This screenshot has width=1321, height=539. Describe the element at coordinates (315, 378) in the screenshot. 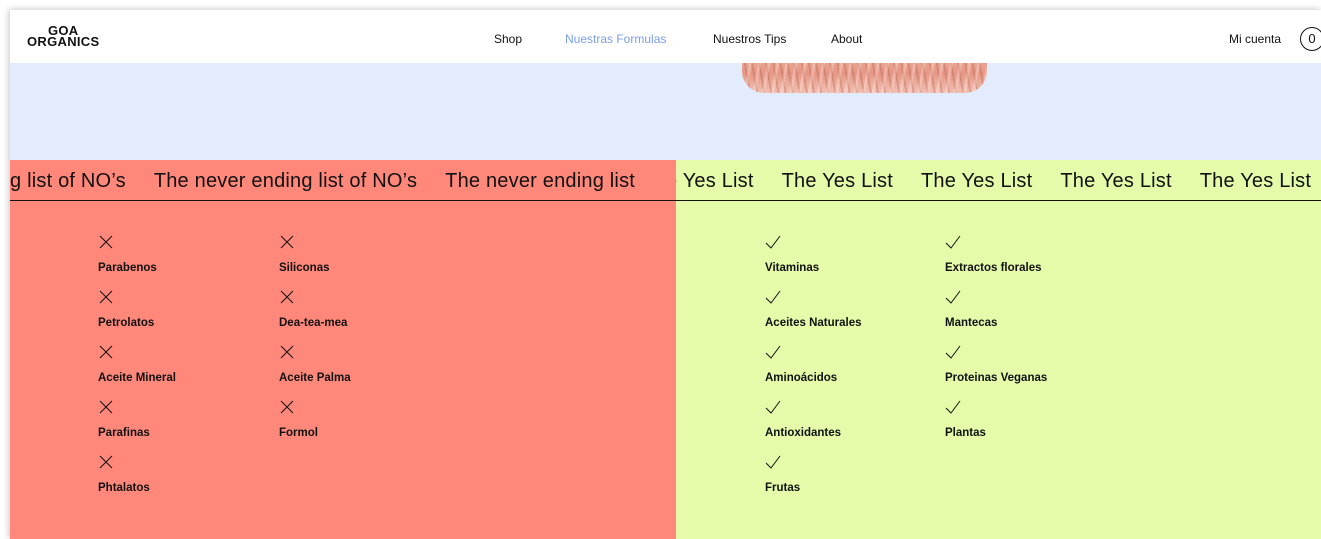

I see `no-item-label: Aceite Palma` at that location.